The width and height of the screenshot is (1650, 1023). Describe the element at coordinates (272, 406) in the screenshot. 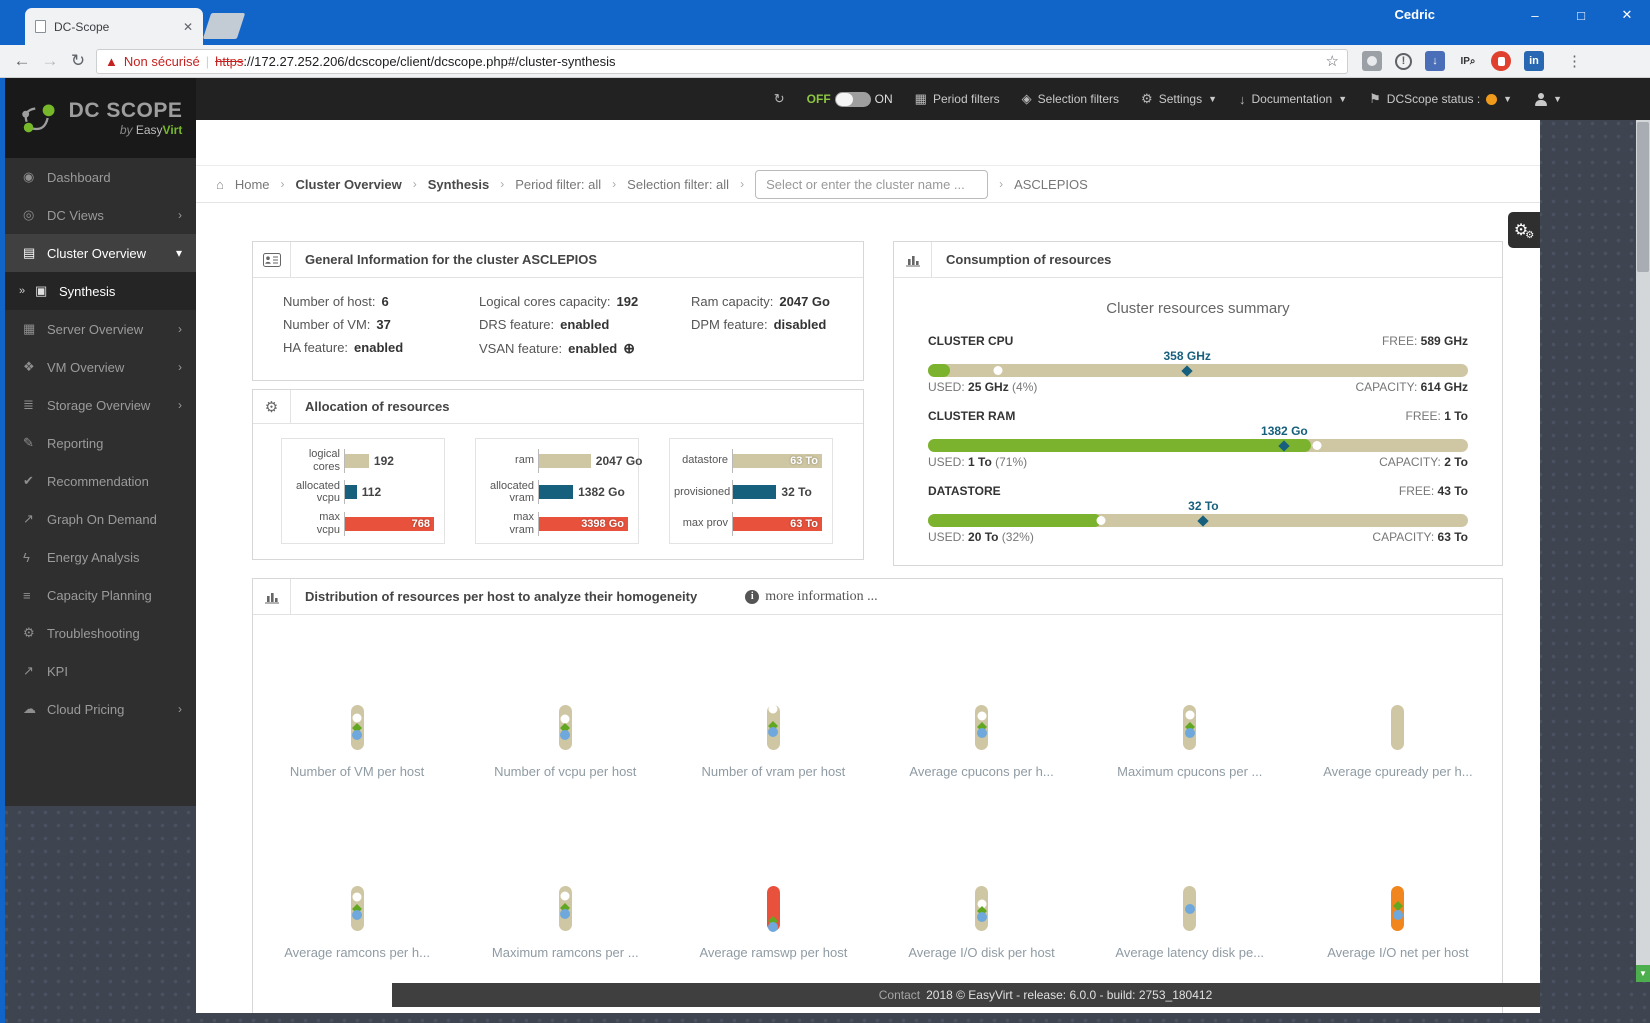

I see `gear-icon: ⚙` at that location.